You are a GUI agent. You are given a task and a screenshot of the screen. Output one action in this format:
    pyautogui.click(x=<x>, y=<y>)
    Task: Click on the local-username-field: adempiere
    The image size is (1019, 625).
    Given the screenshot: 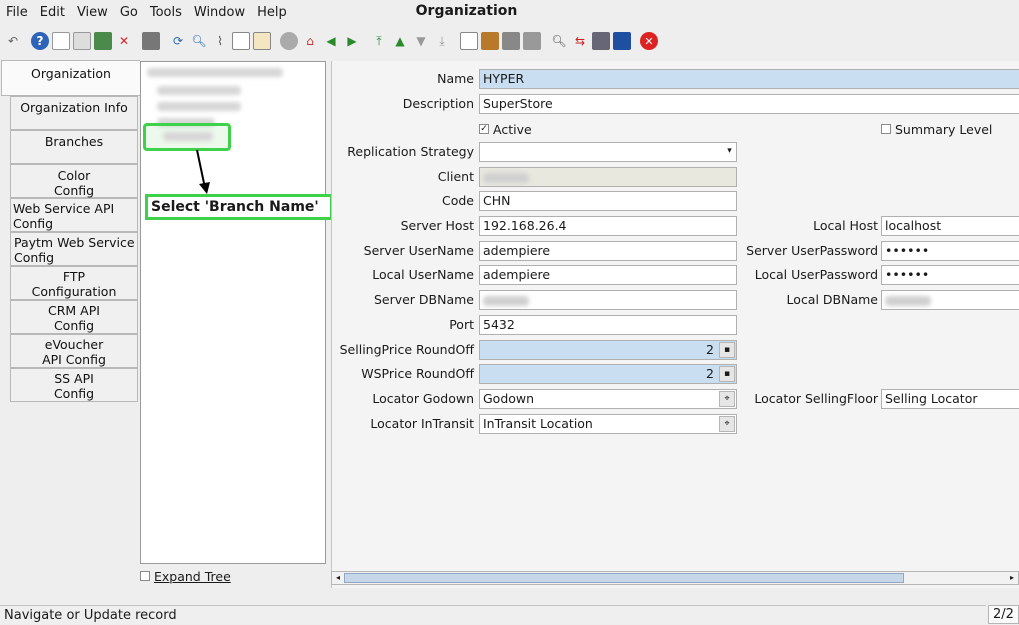 What is the action you would take?
    pyautogui.click(x=608, y=275)
    